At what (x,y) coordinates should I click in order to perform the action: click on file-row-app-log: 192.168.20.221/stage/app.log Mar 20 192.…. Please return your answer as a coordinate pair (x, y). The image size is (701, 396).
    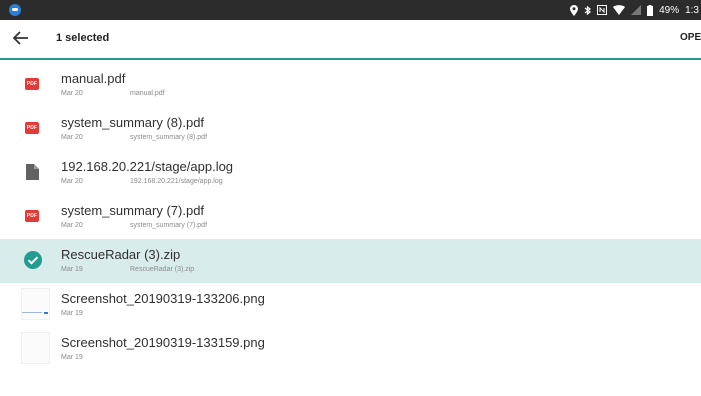
    Looking at the image, I should click on (350, 173).